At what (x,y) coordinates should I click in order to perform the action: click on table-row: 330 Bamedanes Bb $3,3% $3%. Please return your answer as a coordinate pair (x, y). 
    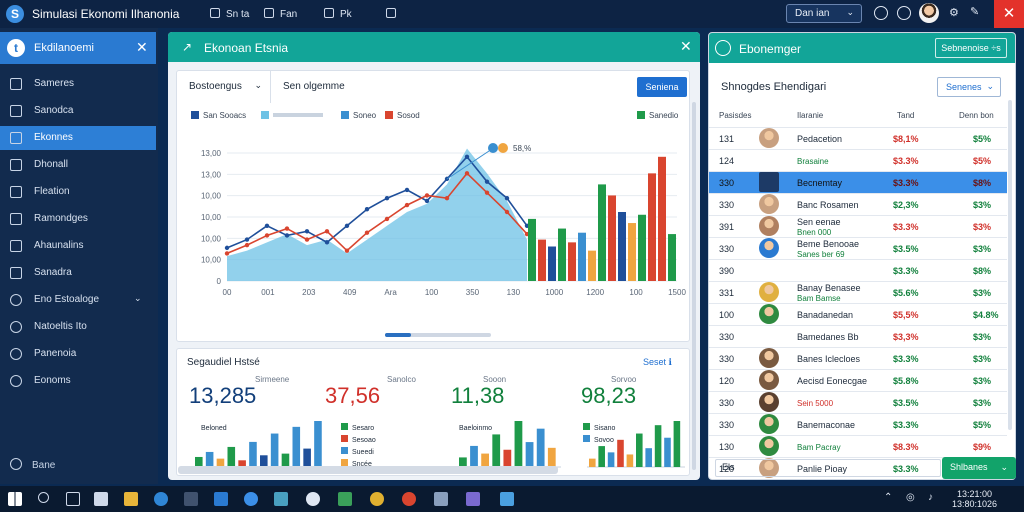
    Looking at the image, I should click on (858, 336).